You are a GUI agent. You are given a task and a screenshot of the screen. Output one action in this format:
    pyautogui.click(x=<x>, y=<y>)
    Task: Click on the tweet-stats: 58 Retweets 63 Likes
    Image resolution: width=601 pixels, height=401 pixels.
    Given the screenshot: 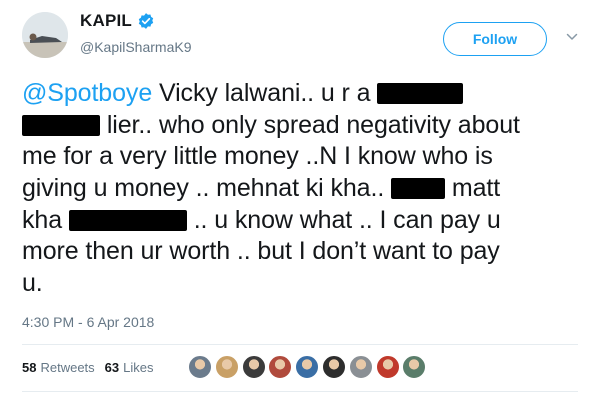 What is the action you would take?
    pyautogui.click(x=93, y=367)
    